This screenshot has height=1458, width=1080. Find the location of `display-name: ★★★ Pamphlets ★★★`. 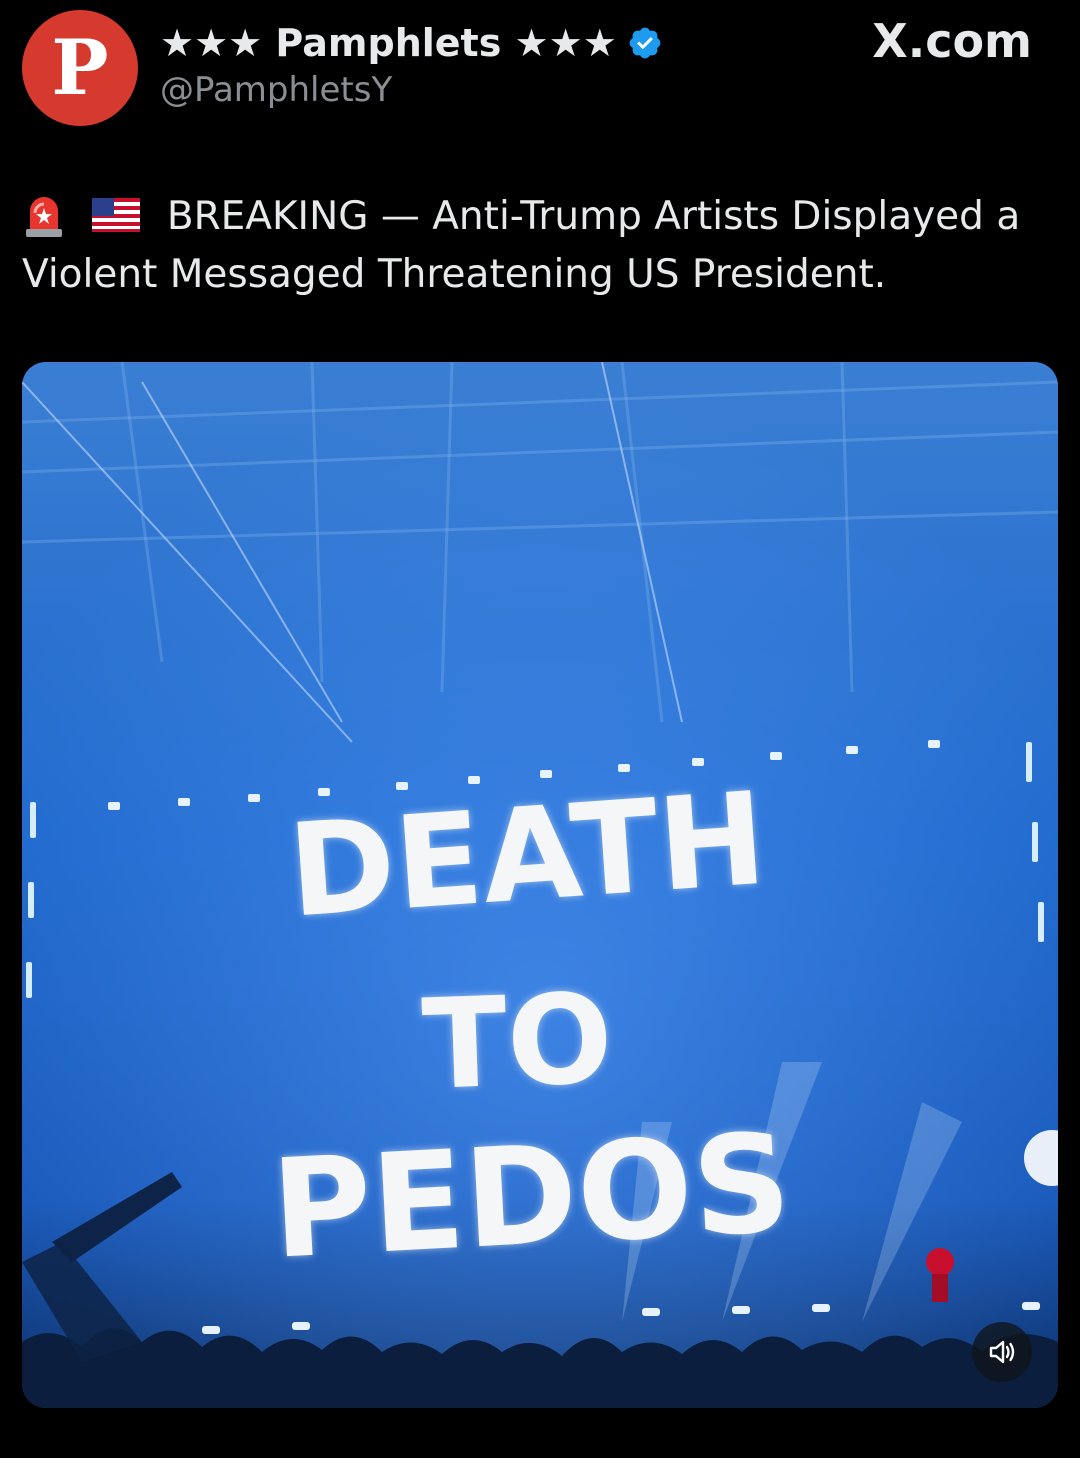

display-name: ★★★ Pamphlets ★★★ is located at coordinates (388, 43).